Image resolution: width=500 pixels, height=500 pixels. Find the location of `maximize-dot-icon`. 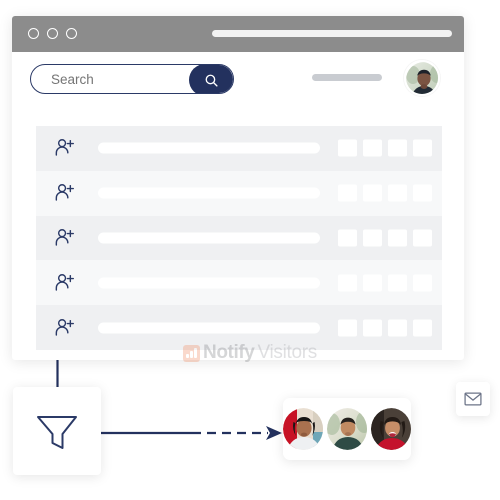

maximize-dot-icon is located at coordinates (71, 33).